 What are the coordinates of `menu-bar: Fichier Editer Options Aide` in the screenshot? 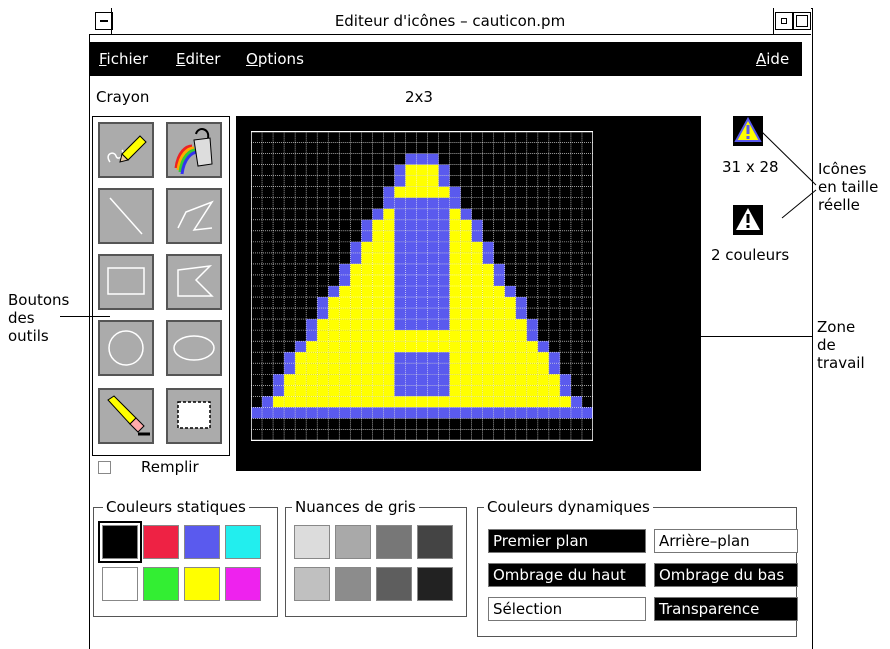 It's located at (446, 59).